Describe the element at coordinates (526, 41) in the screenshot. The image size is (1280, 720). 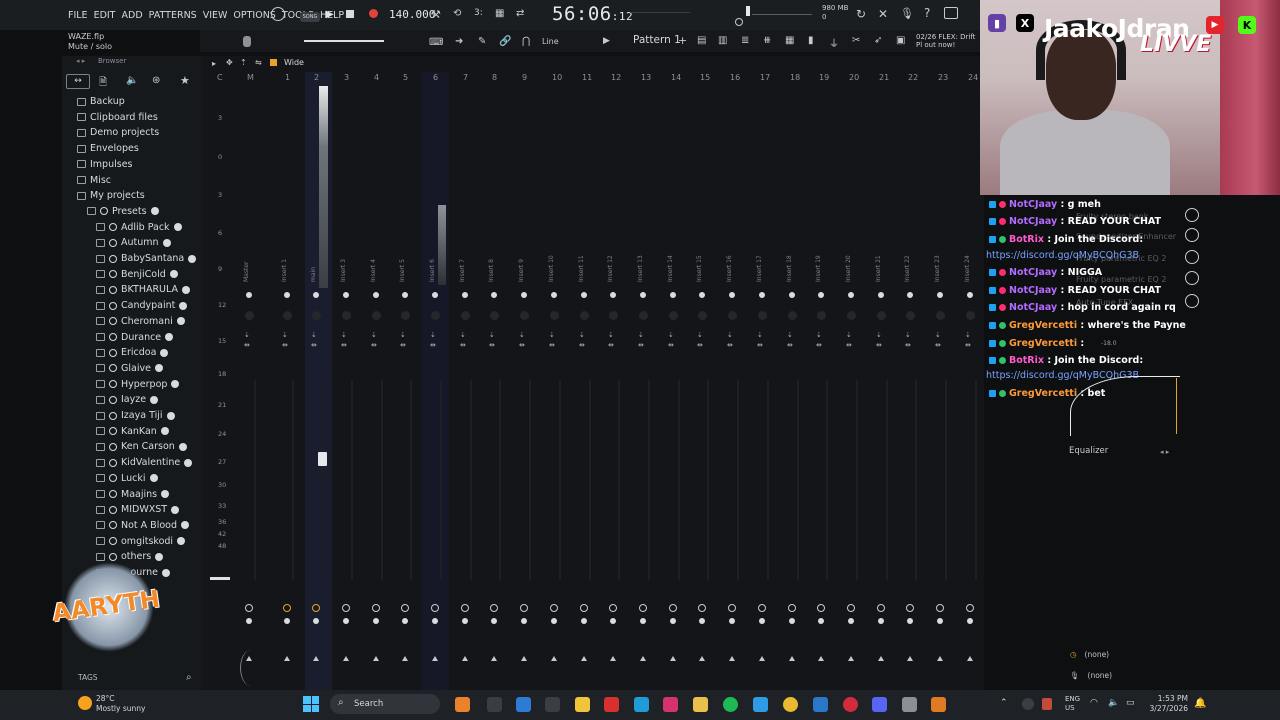
I see `magnet-icon: ⋂` at that location.